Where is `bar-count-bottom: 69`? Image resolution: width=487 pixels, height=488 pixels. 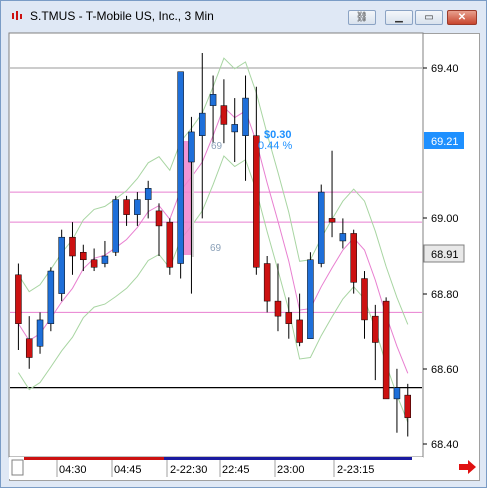 bar-count-bottom: 69 is located at coordinates (216, 248).